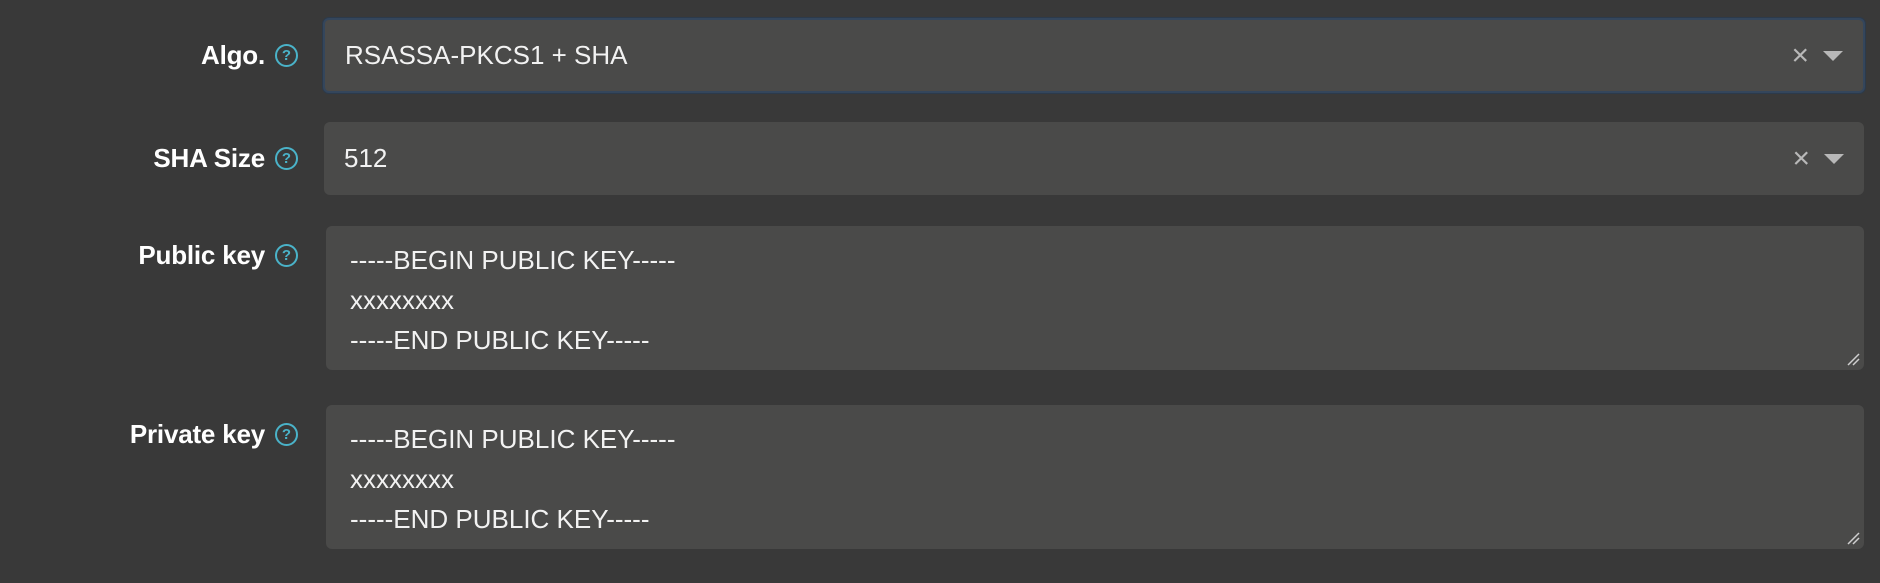 Image resolution: width=1880 pixels, height=583 pixels. Describe the element at coordinates (402, 479) in the screenshot. I see `private-key-line: xxxxxxxx` at that location.